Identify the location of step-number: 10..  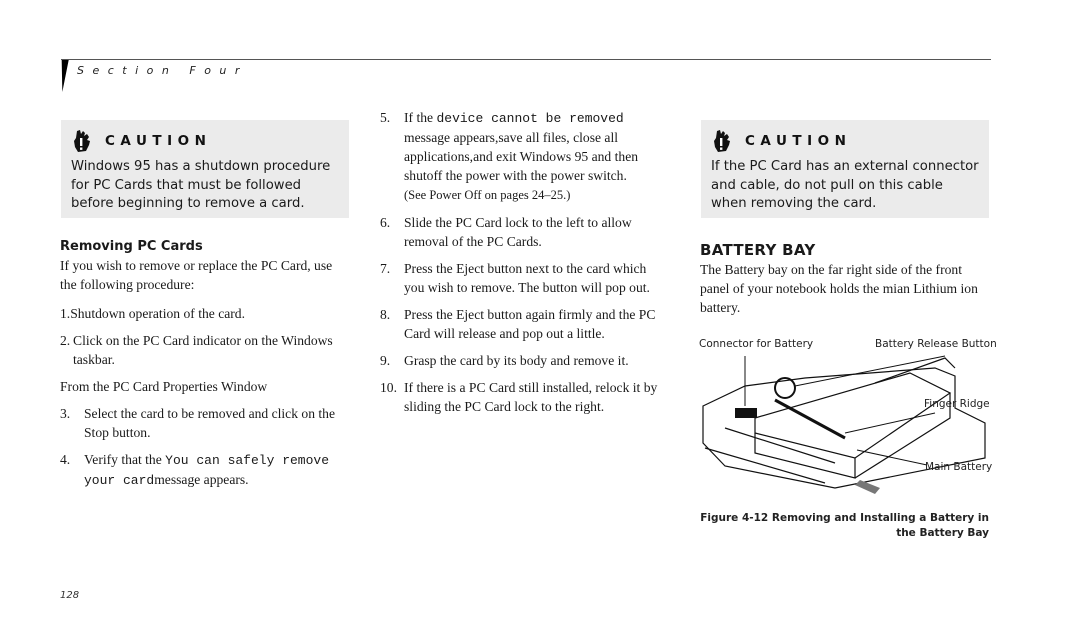
(388, 387).